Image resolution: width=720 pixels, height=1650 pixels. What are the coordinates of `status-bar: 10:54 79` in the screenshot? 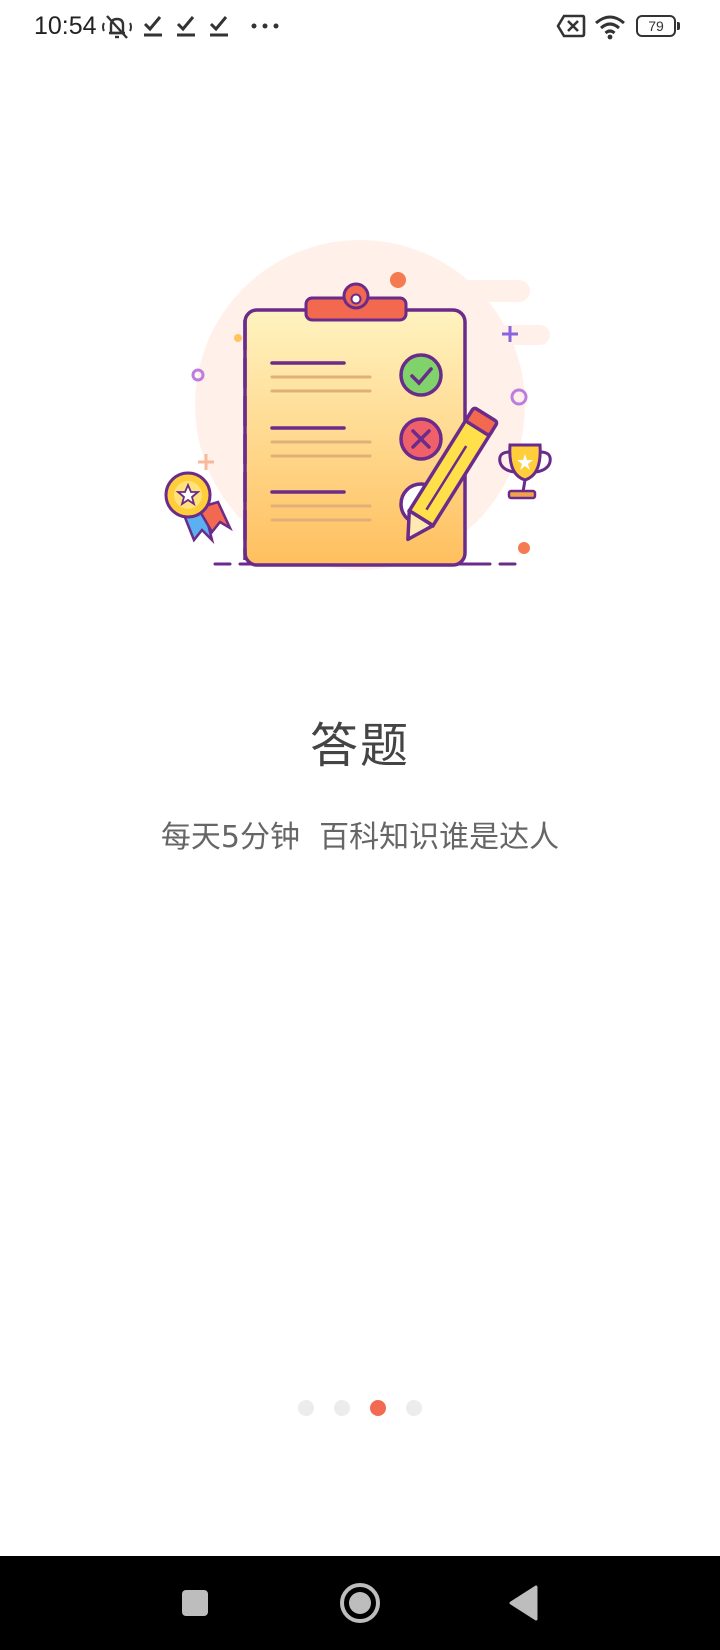 It's located at (360, 28).